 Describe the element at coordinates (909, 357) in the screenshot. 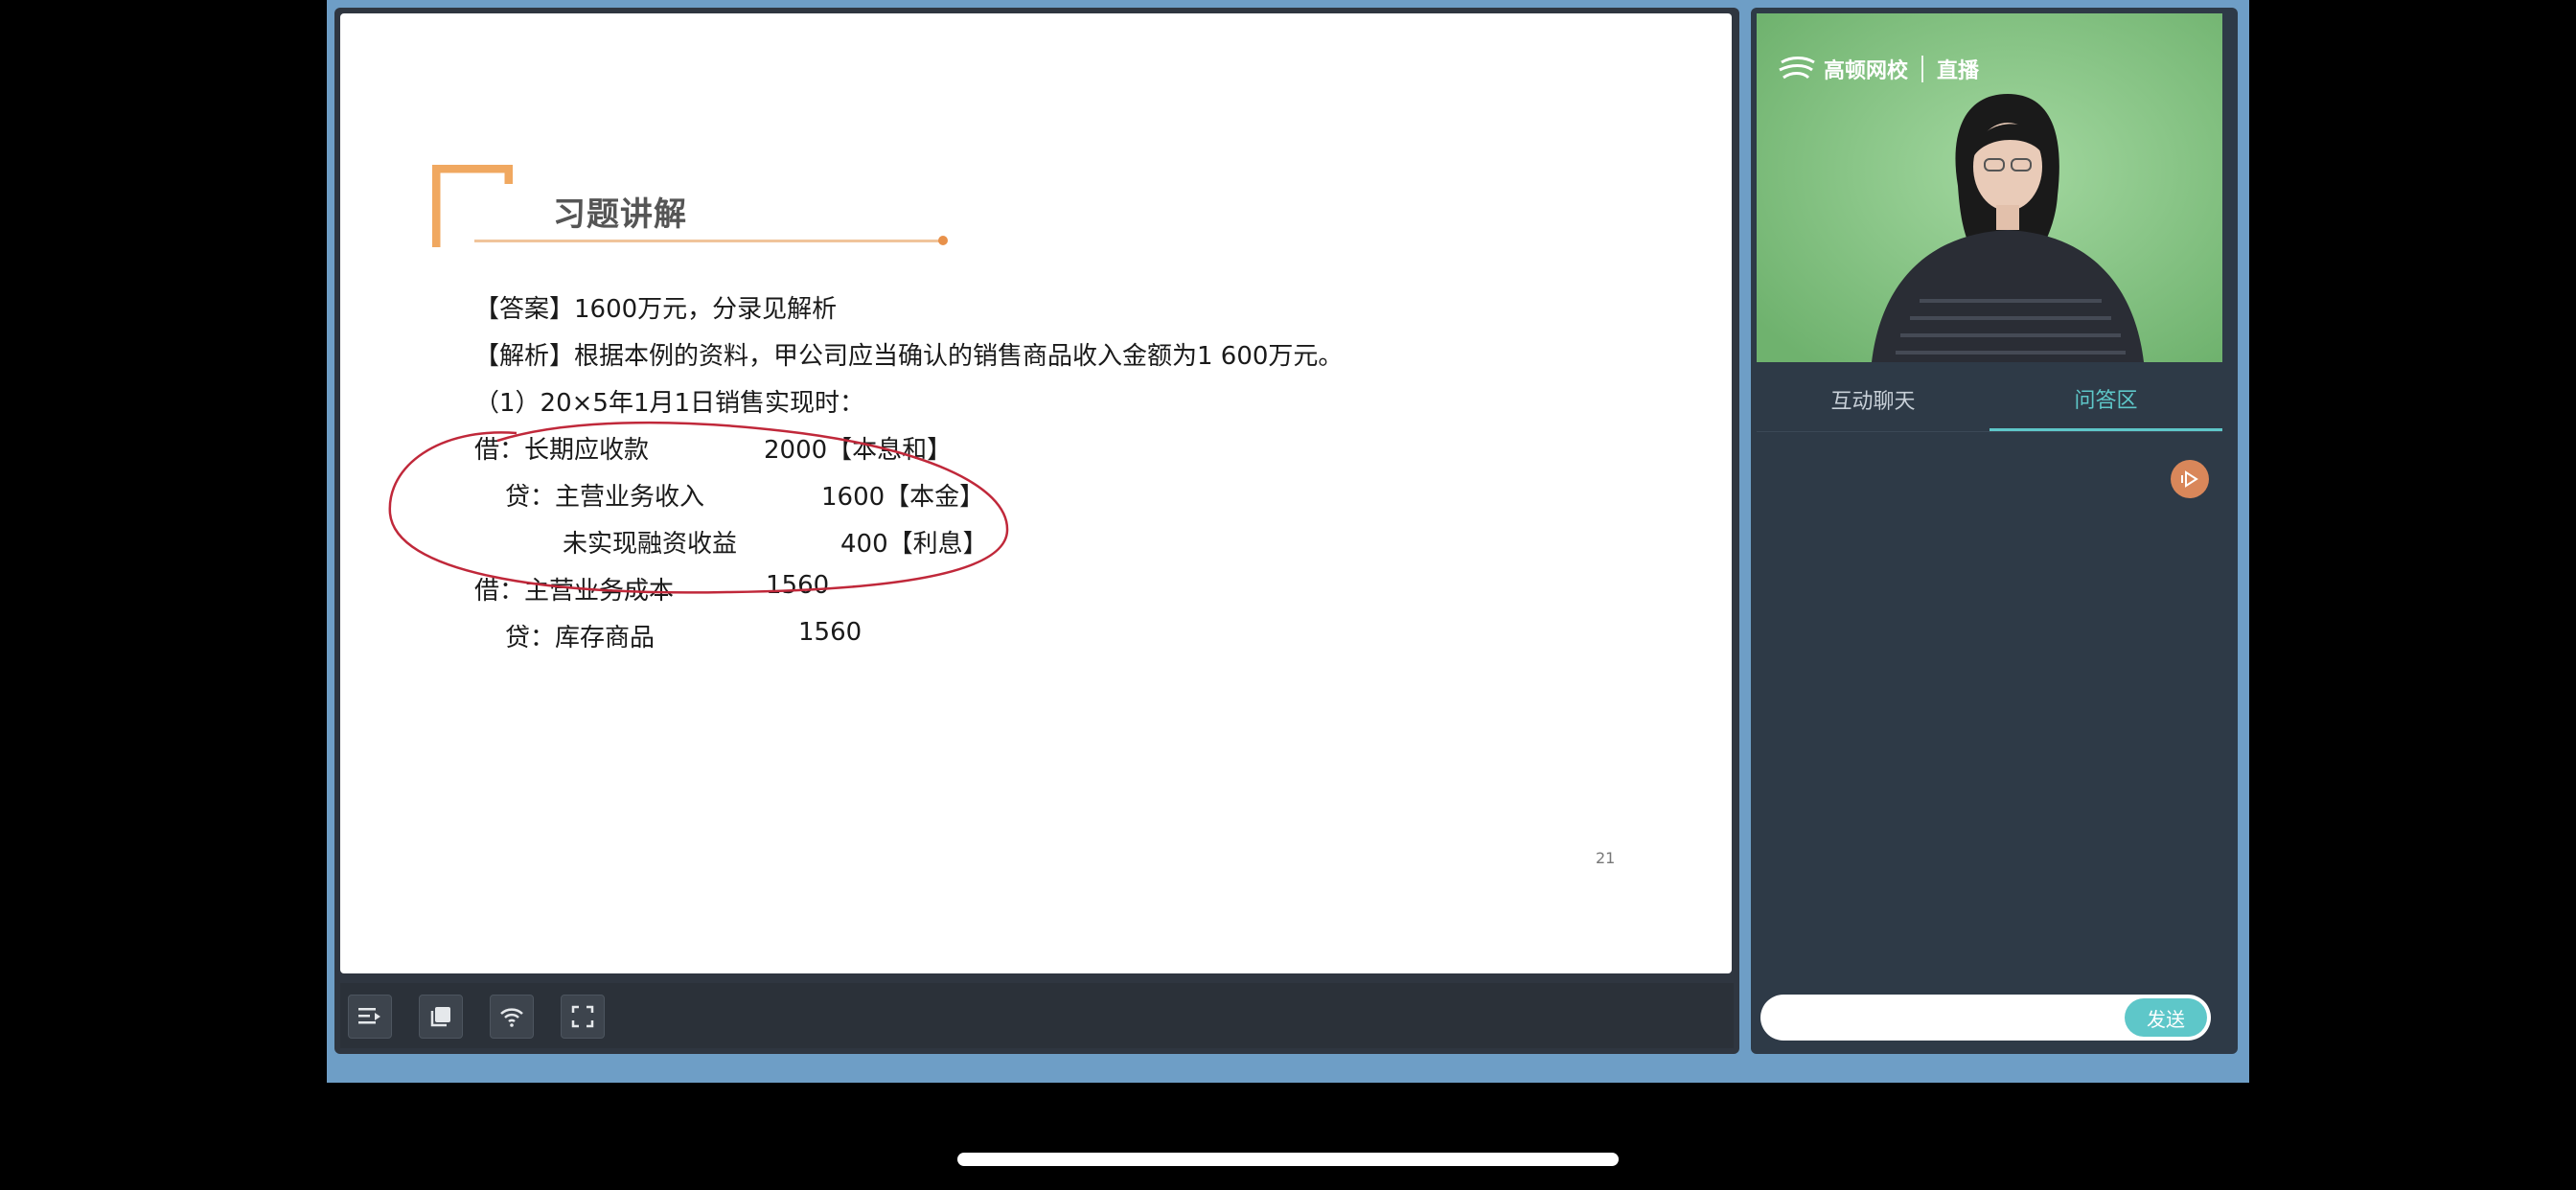

I see `analysis-line: 【解析】根据本例的资料，甲公司应当确认的销售商品收入金额为1 600万元。` at that location.